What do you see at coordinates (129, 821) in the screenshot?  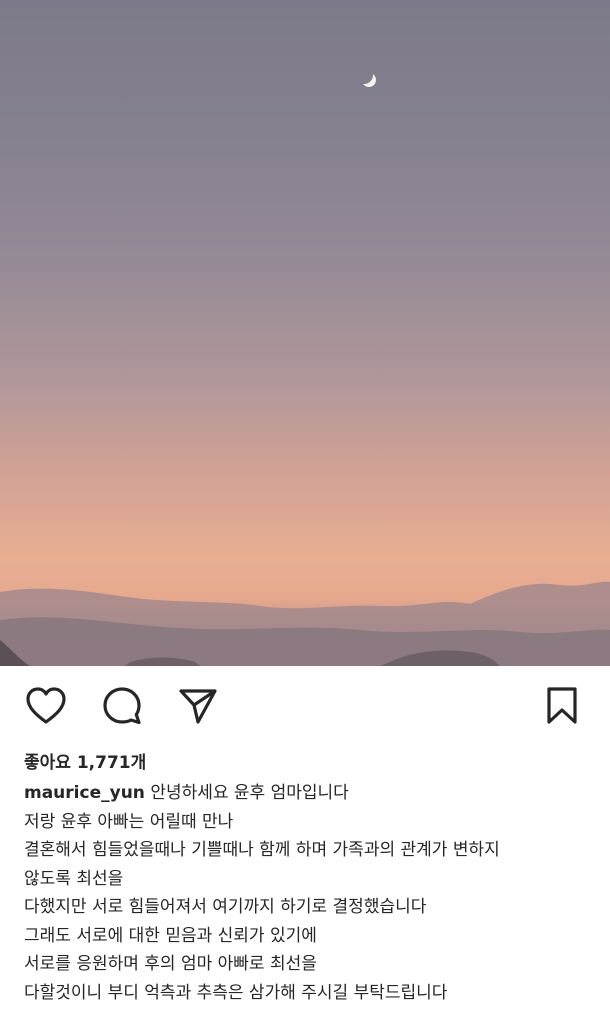 I see `caption-line: 저랑 윤후 아빠는 어릴때 만나` at bounding box center [129, 821].